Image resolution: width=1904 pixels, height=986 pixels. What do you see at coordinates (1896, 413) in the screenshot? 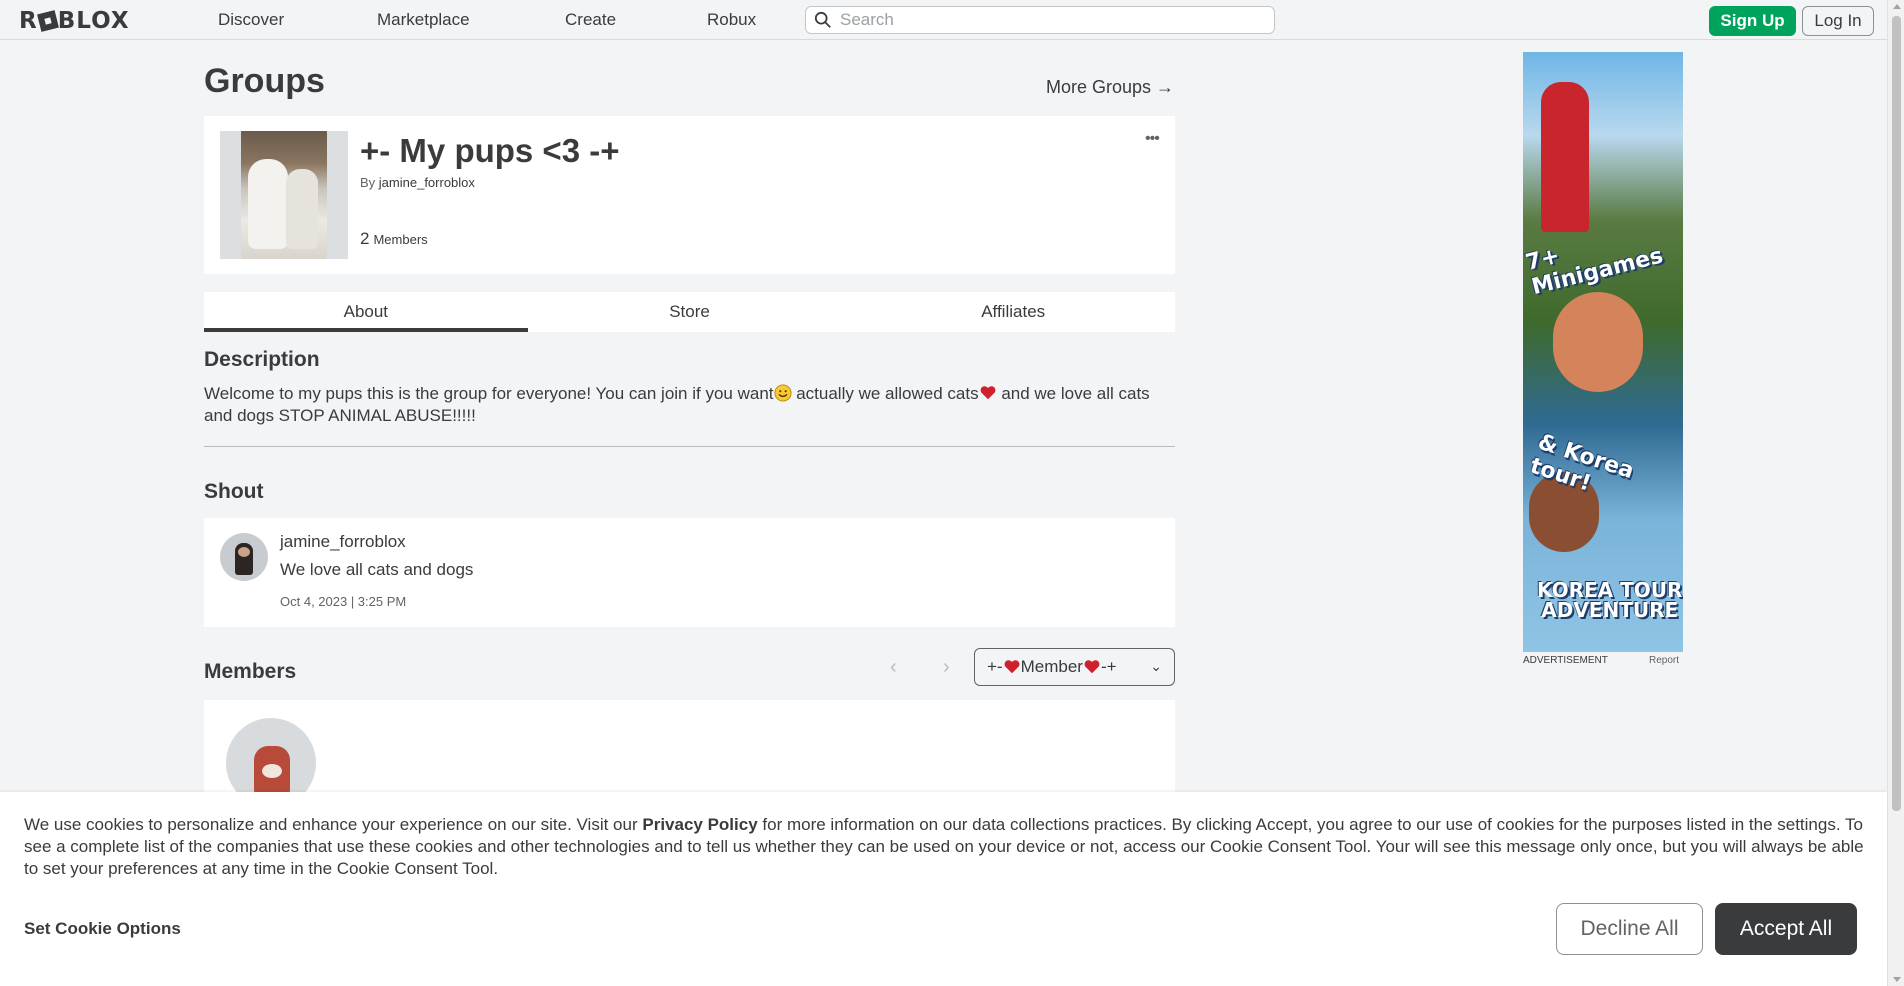
I see `scrollbar-thumb` at bounding box center [1896, 413].